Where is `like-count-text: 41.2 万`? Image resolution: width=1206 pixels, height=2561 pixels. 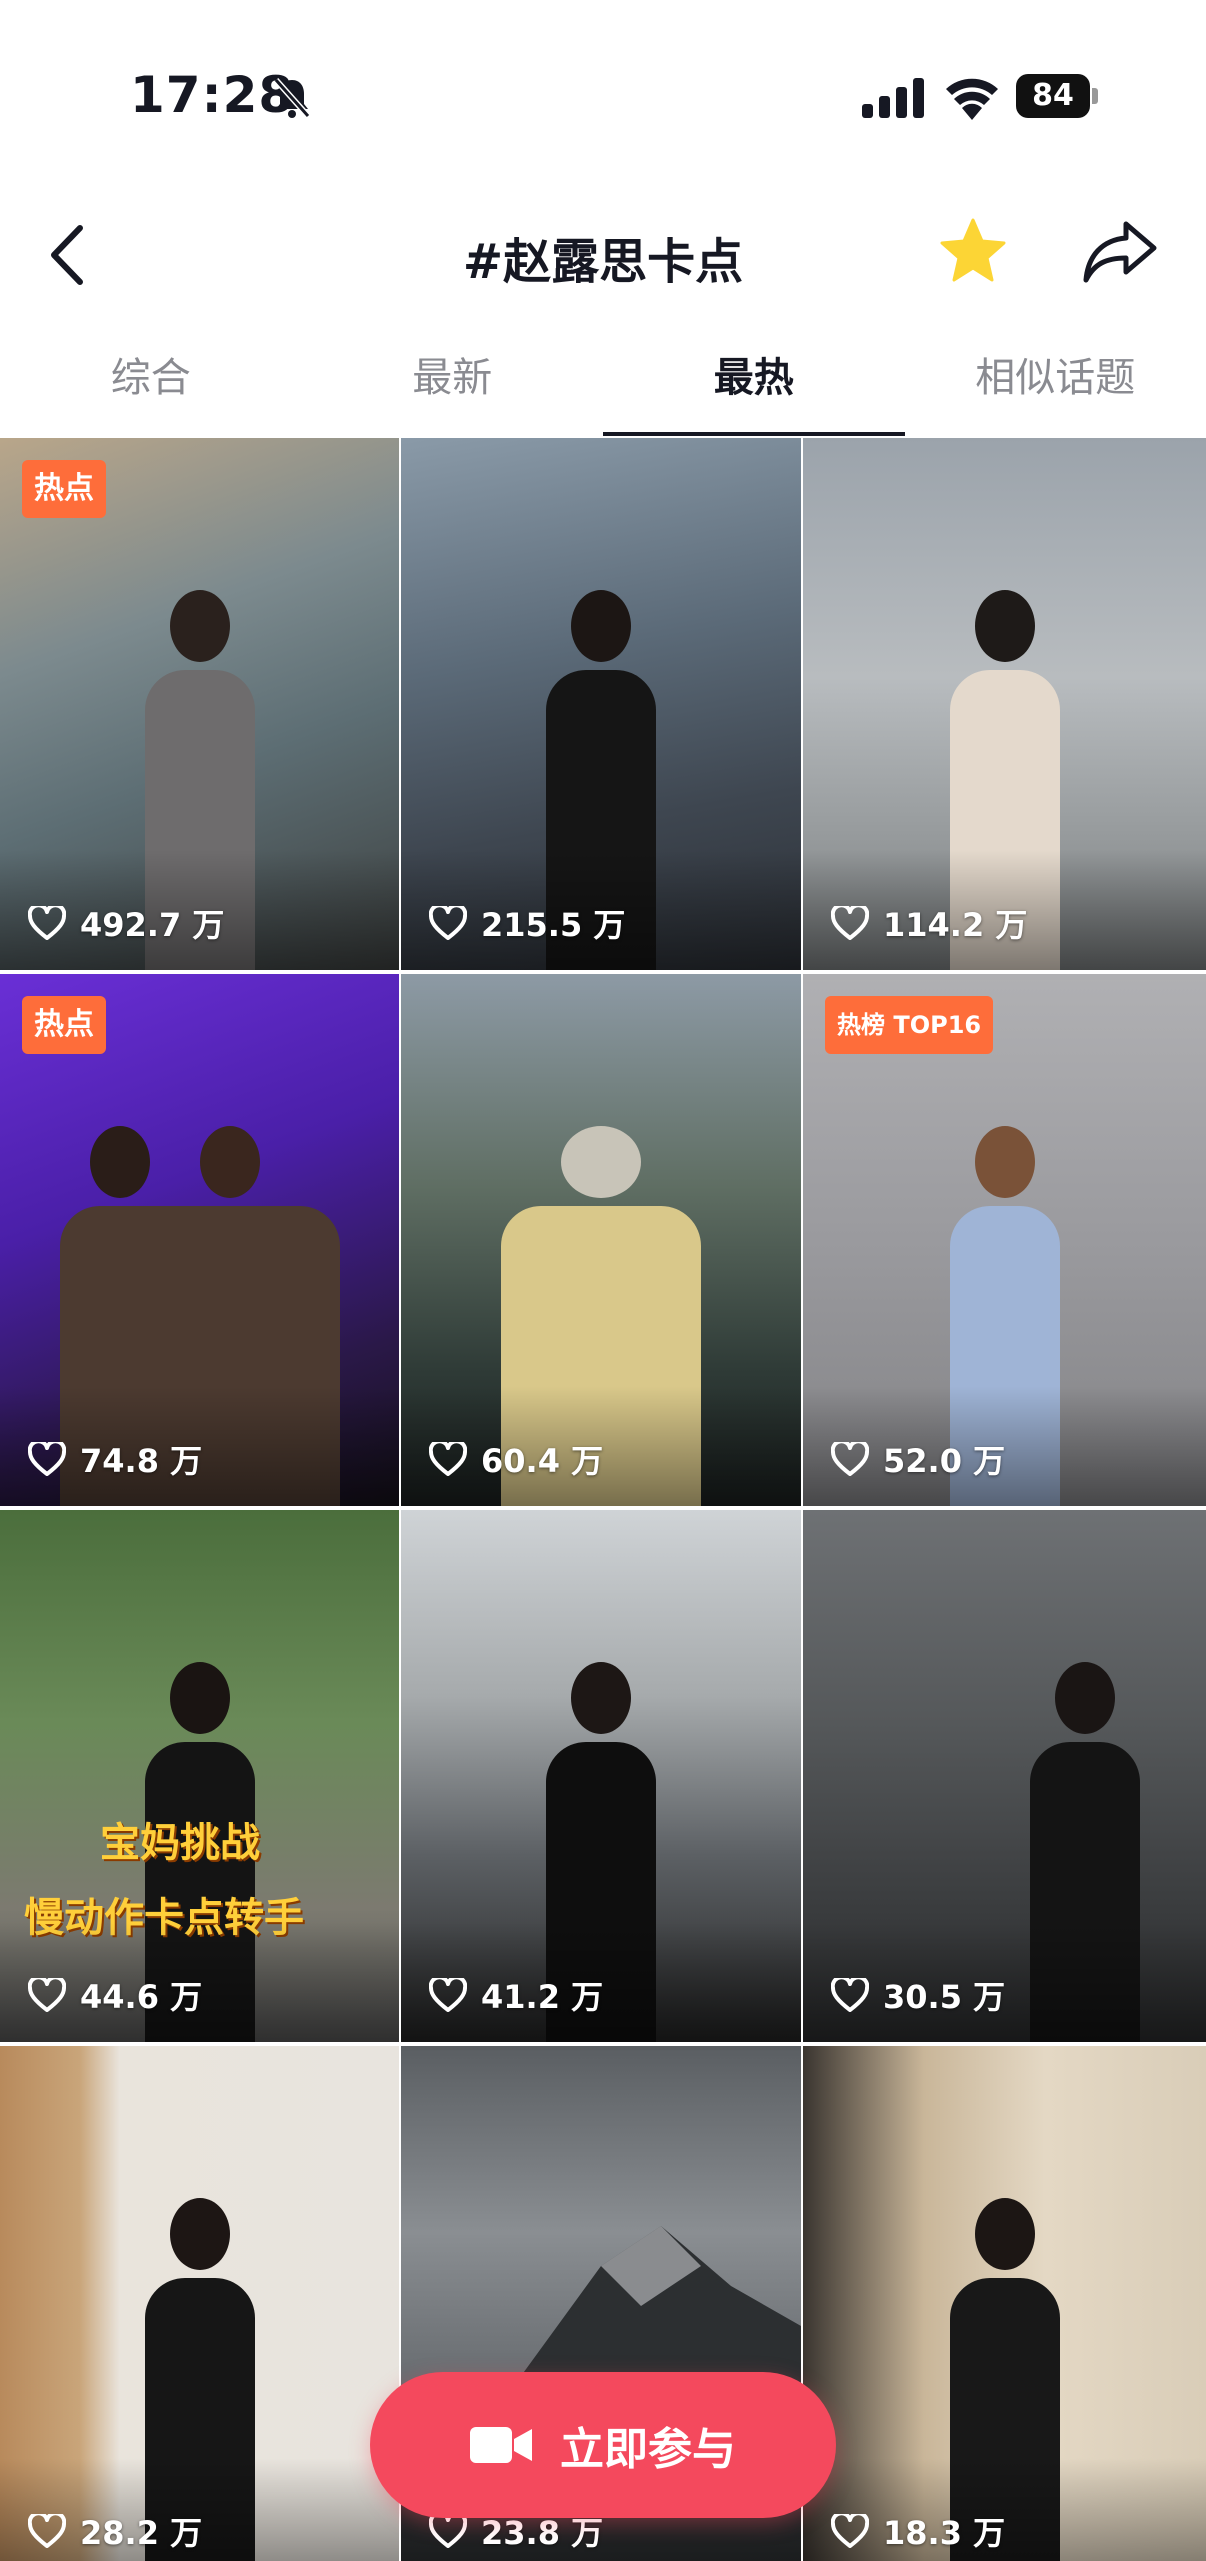 like-count-text: 41.2 万 is located at coordinates (542, 1997).